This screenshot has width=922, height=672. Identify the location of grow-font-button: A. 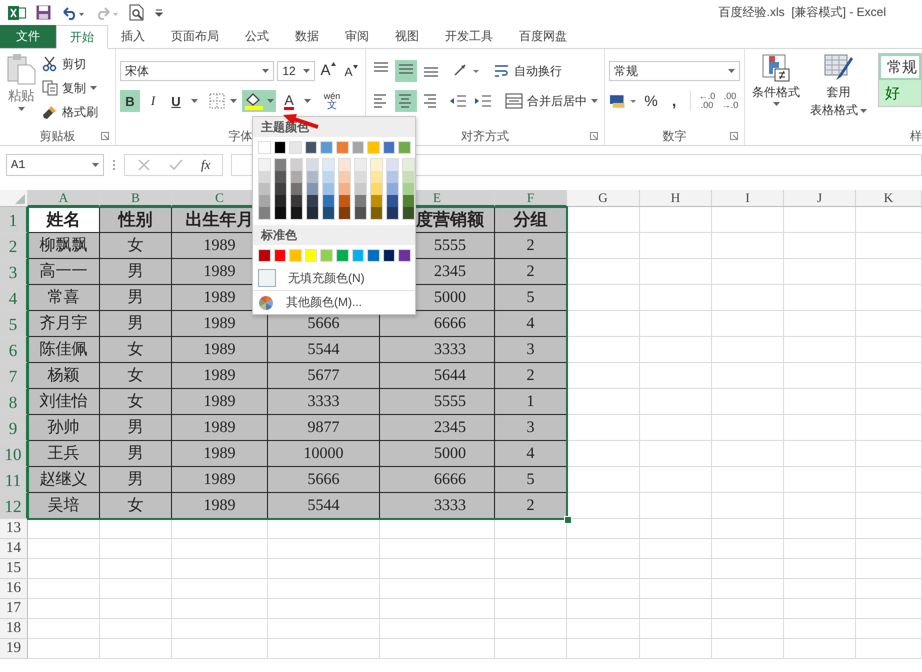
(328, 71).